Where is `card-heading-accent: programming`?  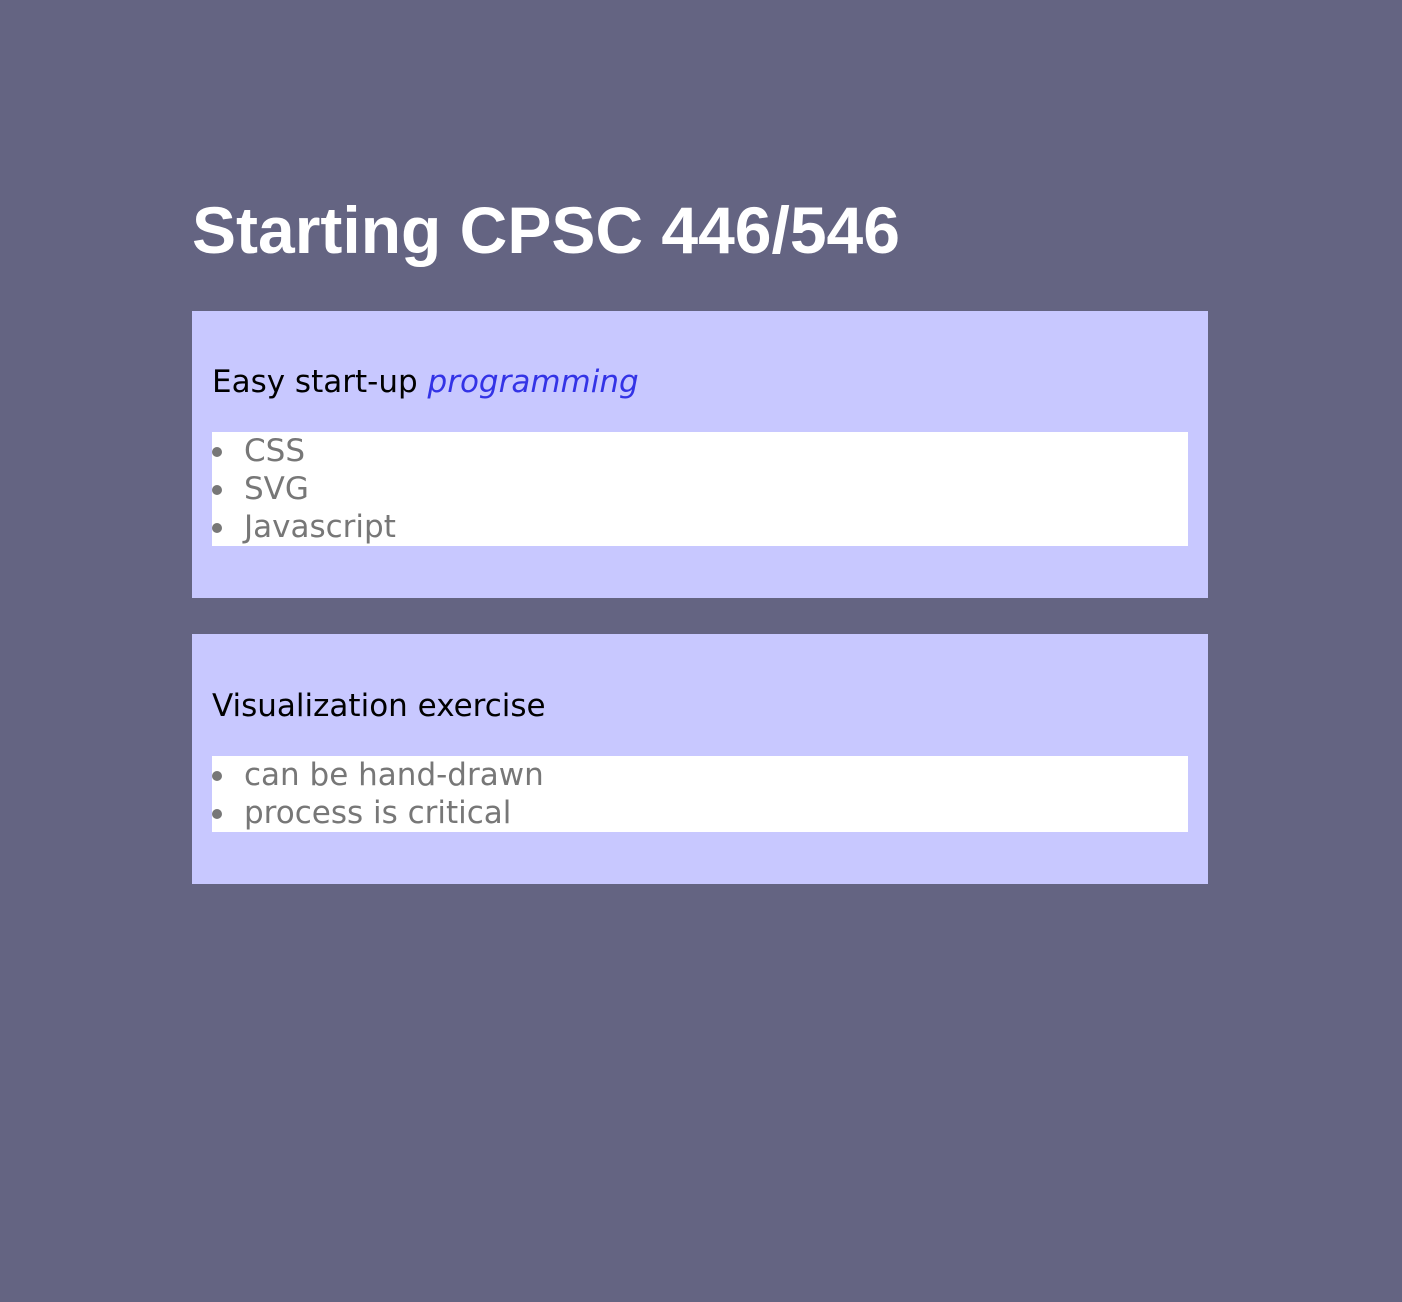
card-heading-accent: programming is located at coordinates (533, 382).